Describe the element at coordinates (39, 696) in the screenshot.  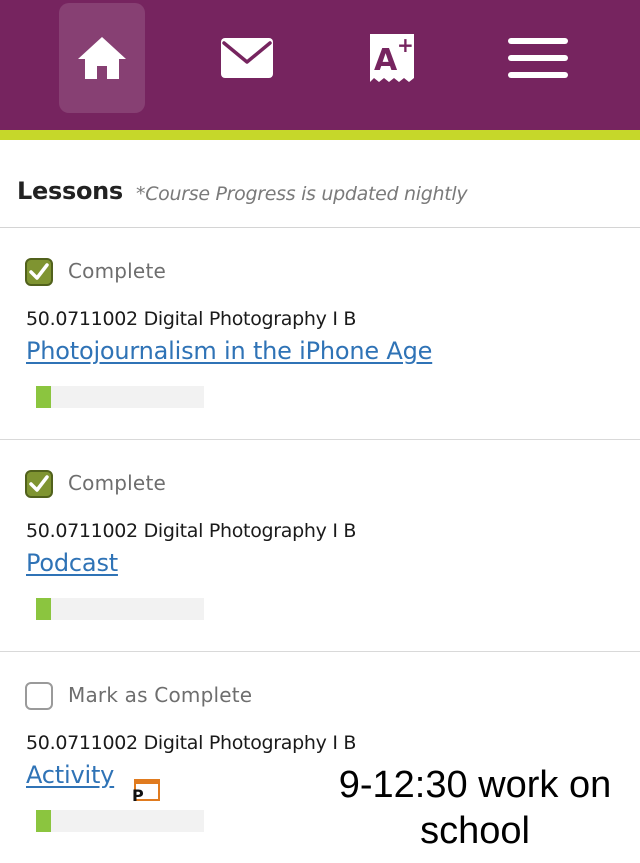
I see `mark-complete-checkbox` at that location.